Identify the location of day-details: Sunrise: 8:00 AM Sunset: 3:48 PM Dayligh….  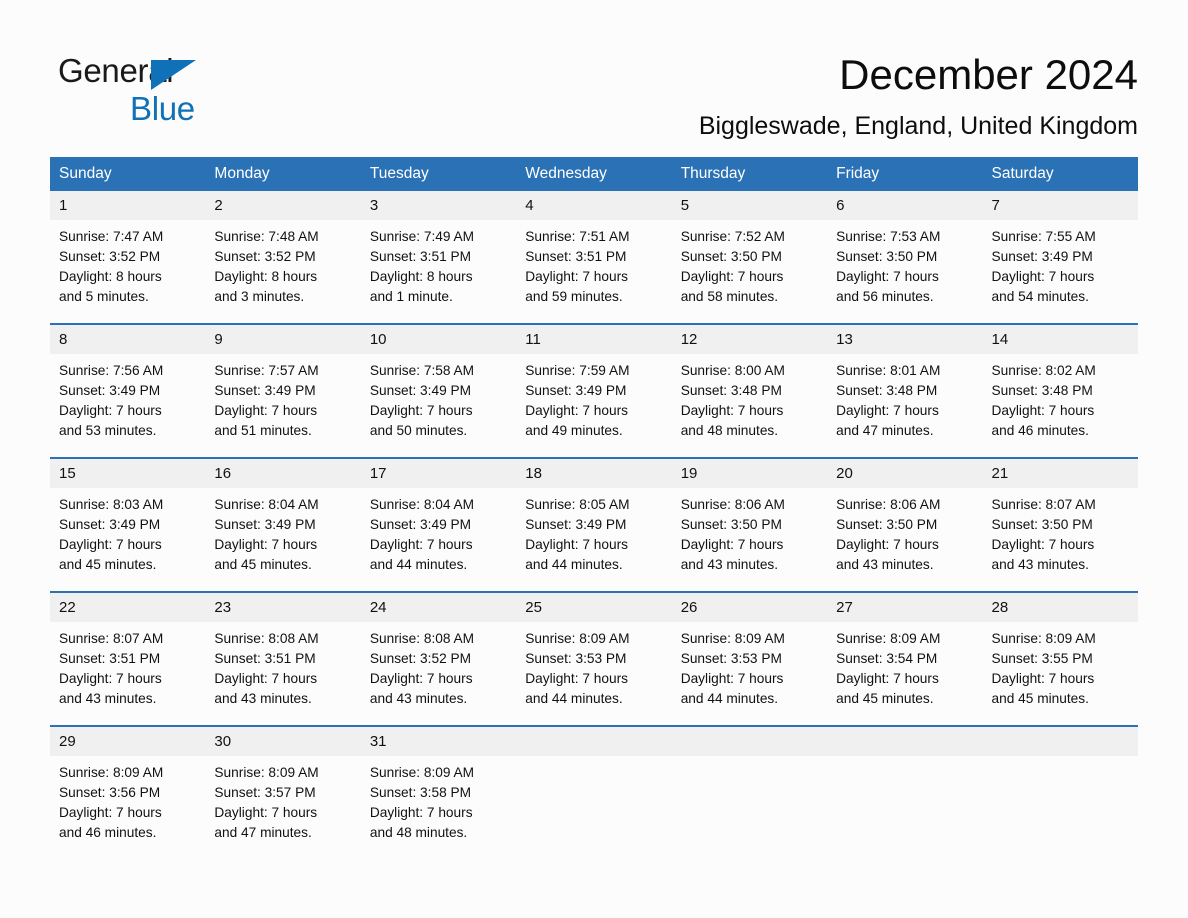
(749, 405).